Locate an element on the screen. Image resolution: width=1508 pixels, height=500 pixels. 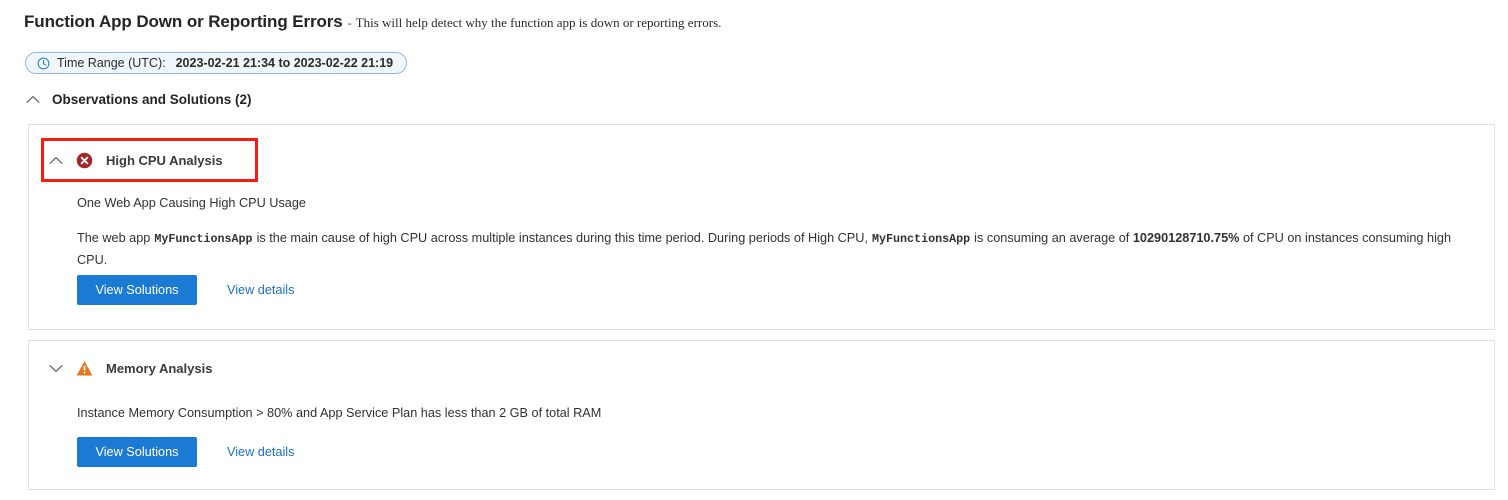
app-name-2: MyFunctionsApp is located at coordinates (921, 239).